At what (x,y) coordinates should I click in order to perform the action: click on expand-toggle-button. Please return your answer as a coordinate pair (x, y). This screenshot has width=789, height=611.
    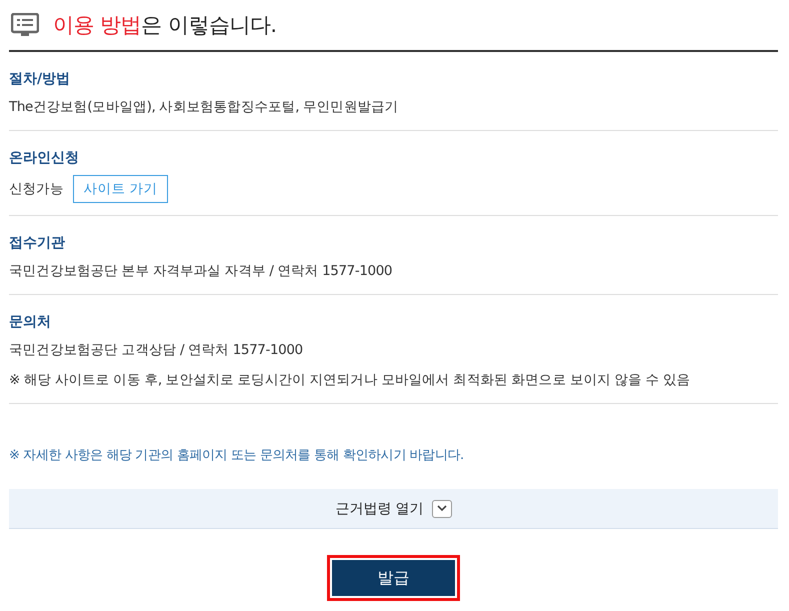
    Looking at the image, I should click on (442, 509).